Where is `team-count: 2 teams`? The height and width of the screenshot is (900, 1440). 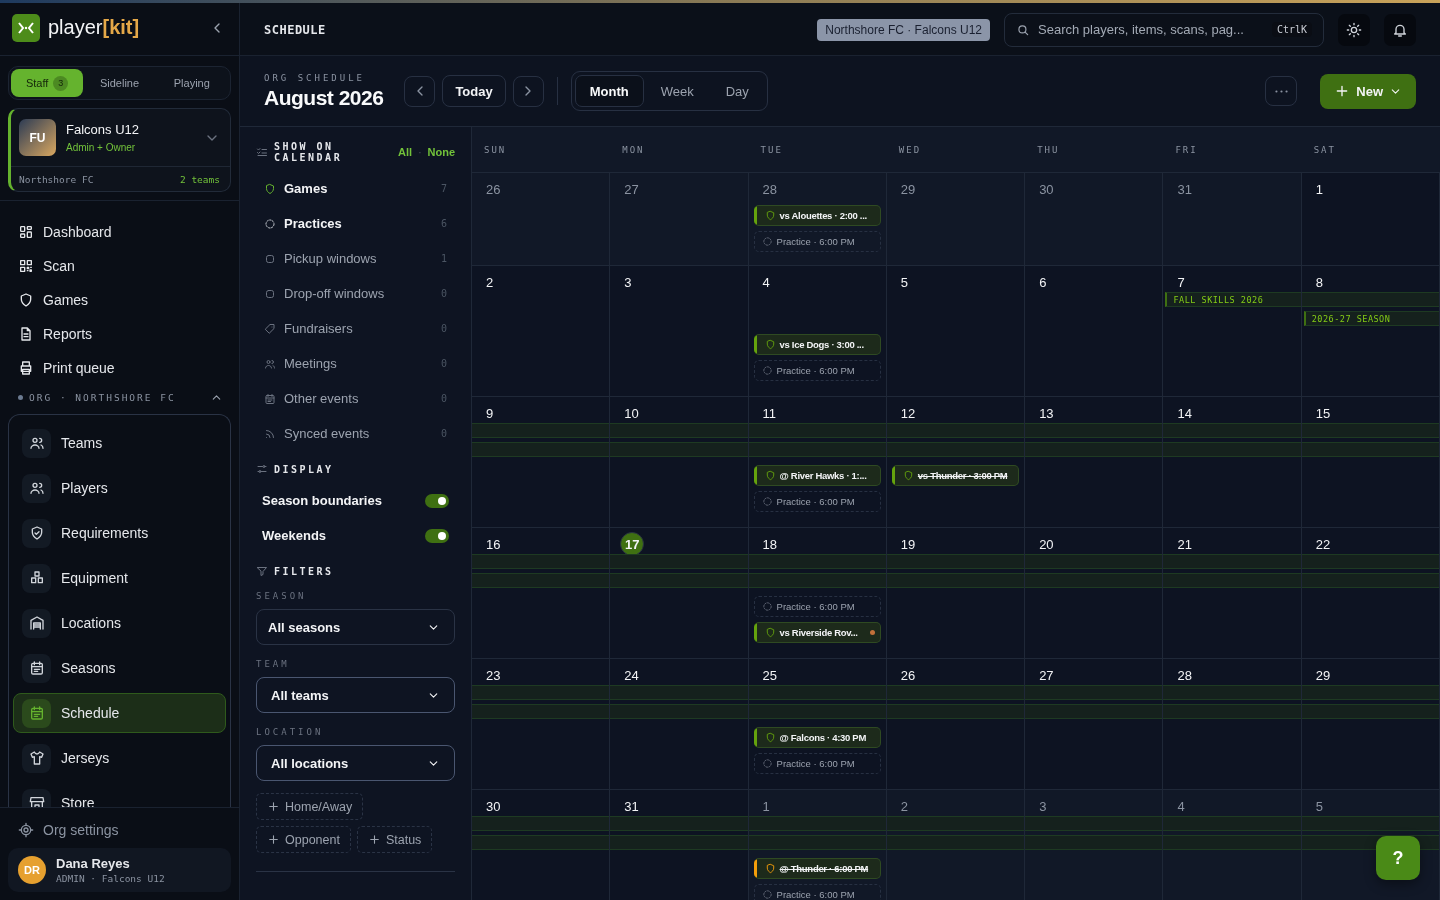 team-count: 2 teams is located at coordinates (199, 179).